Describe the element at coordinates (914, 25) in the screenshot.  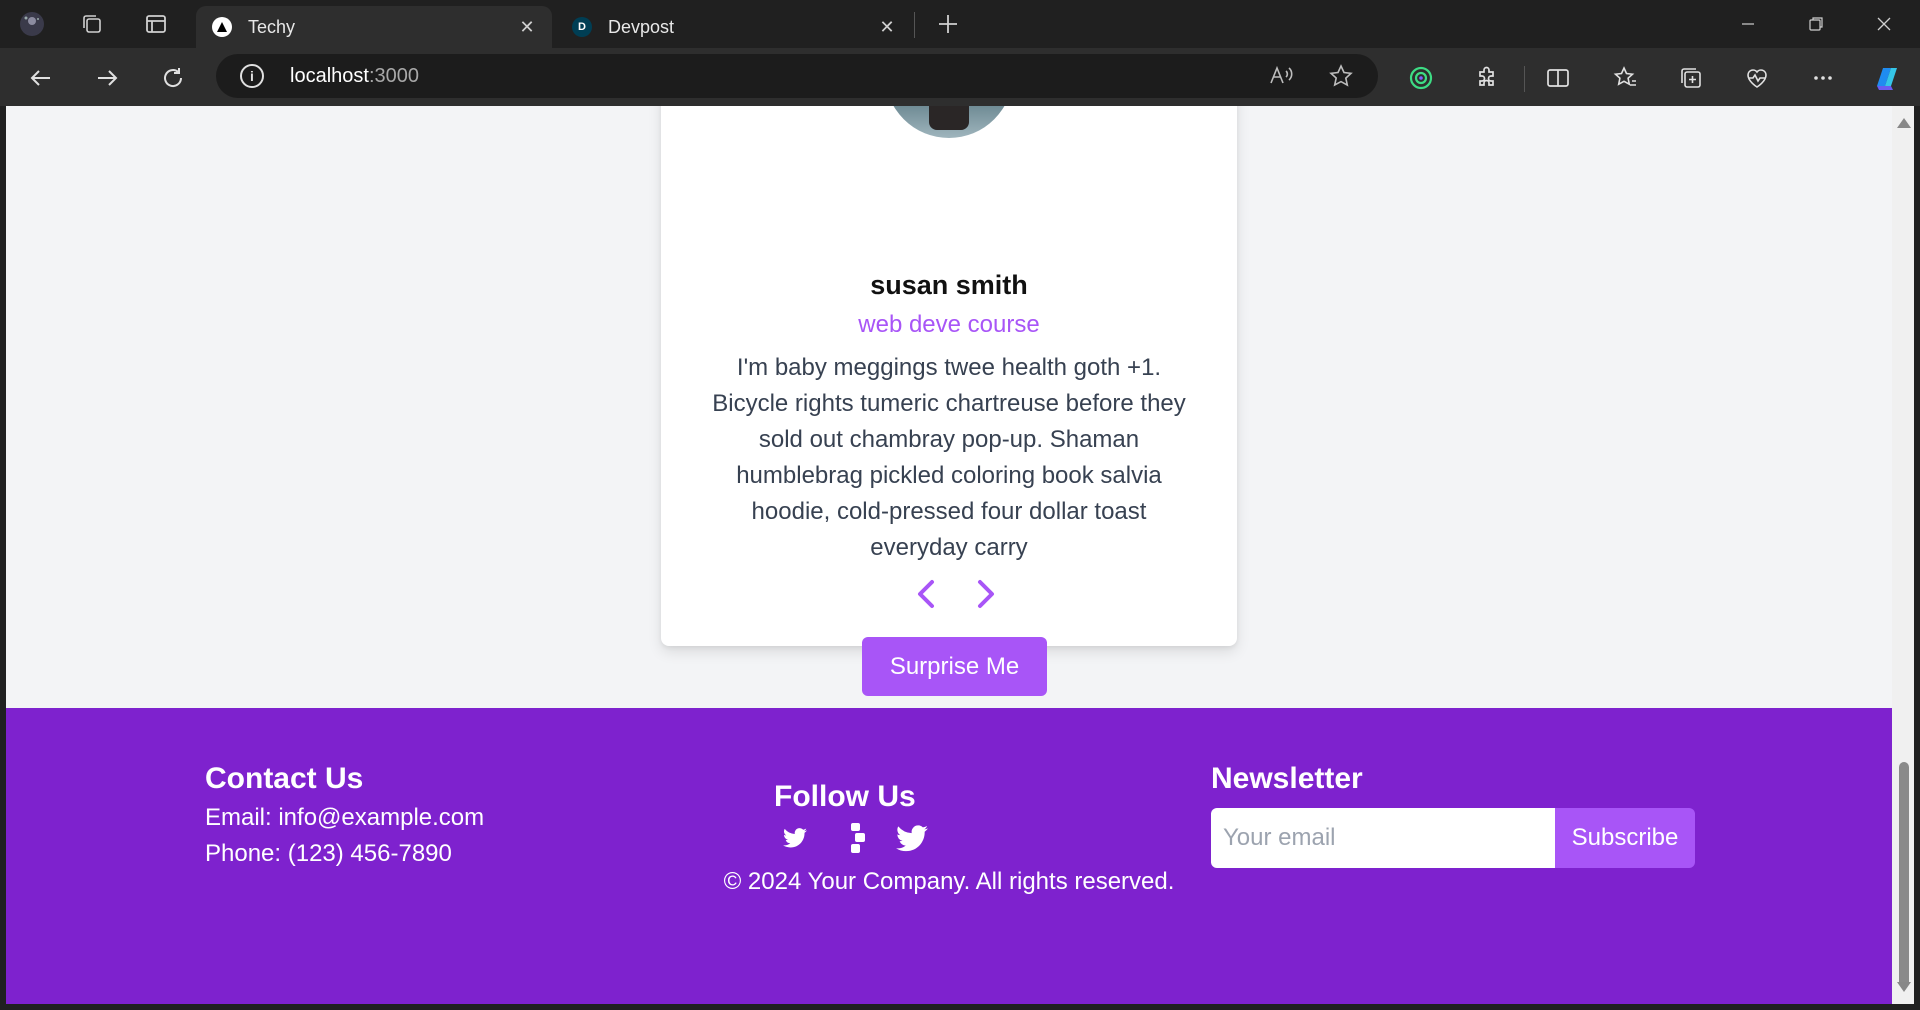
I see `tab-divider` at that location.